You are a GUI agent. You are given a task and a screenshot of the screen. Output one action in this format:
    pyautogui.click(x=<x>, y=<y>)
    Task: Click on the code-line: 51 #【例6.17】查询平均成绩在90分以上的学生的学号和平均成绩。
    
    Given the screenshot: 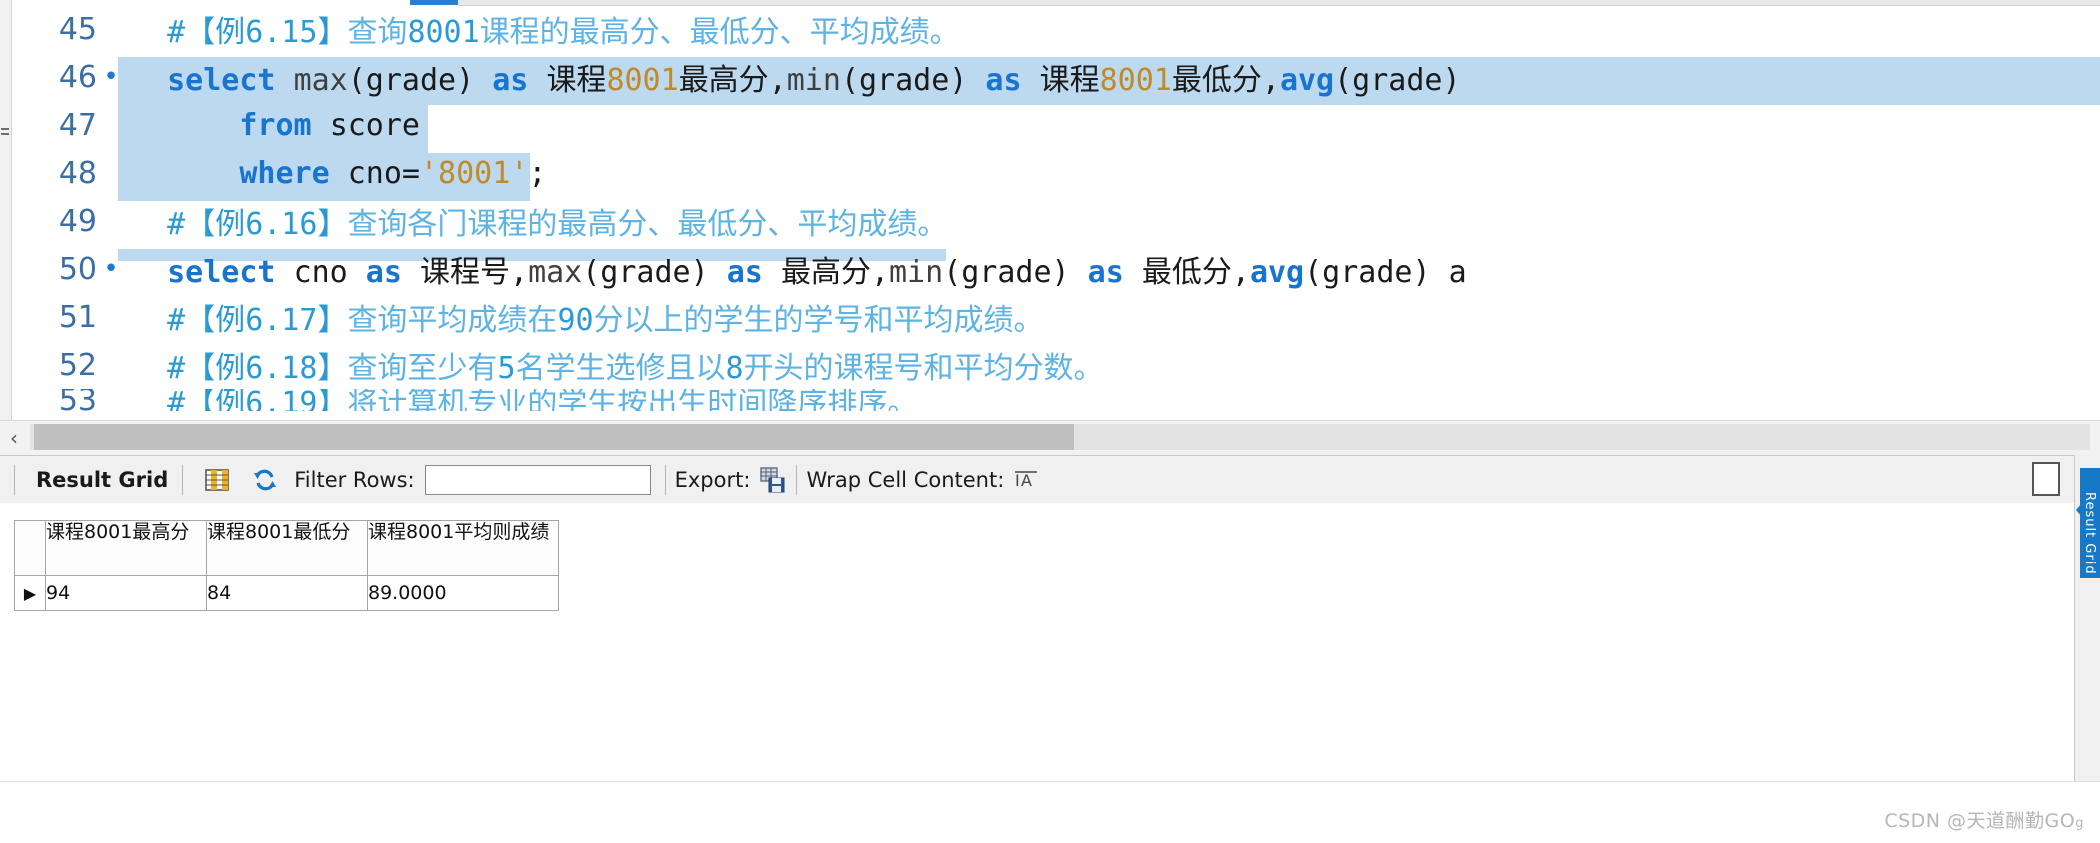 What is the action you would take?
    pyautogui.click(x=1055, y=317)
    